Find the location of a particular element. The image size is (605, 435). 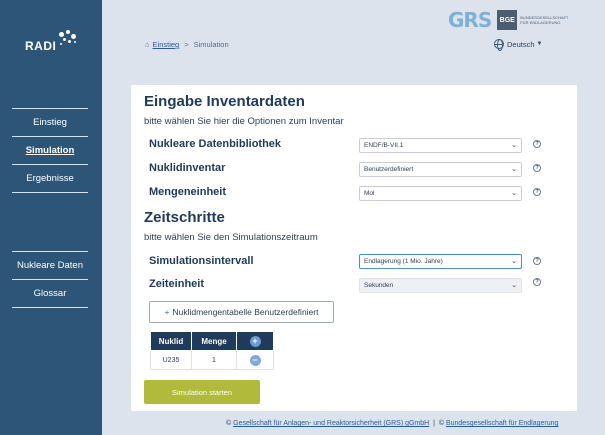

bge-logo: BGE is located at coordinates (507, 20).